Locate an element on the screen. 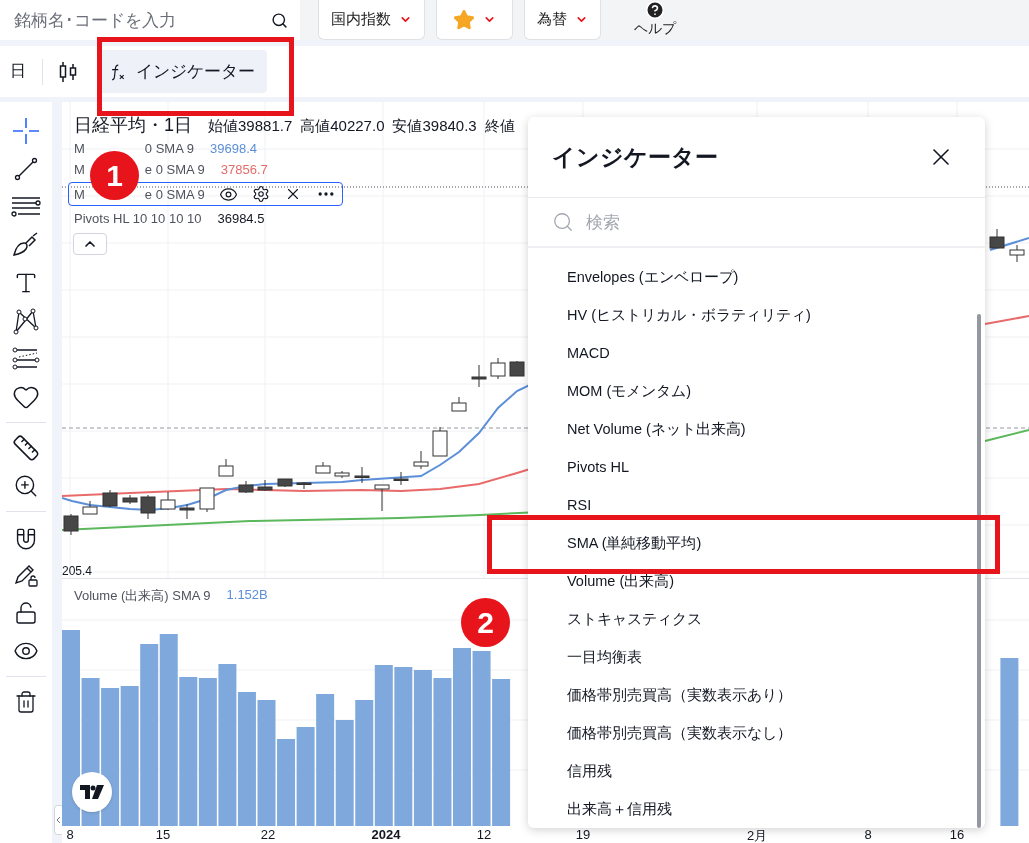 The width and height of the screenshot is (1029, 843). time-axis-label: 12 is located at coordinates (484, 834).